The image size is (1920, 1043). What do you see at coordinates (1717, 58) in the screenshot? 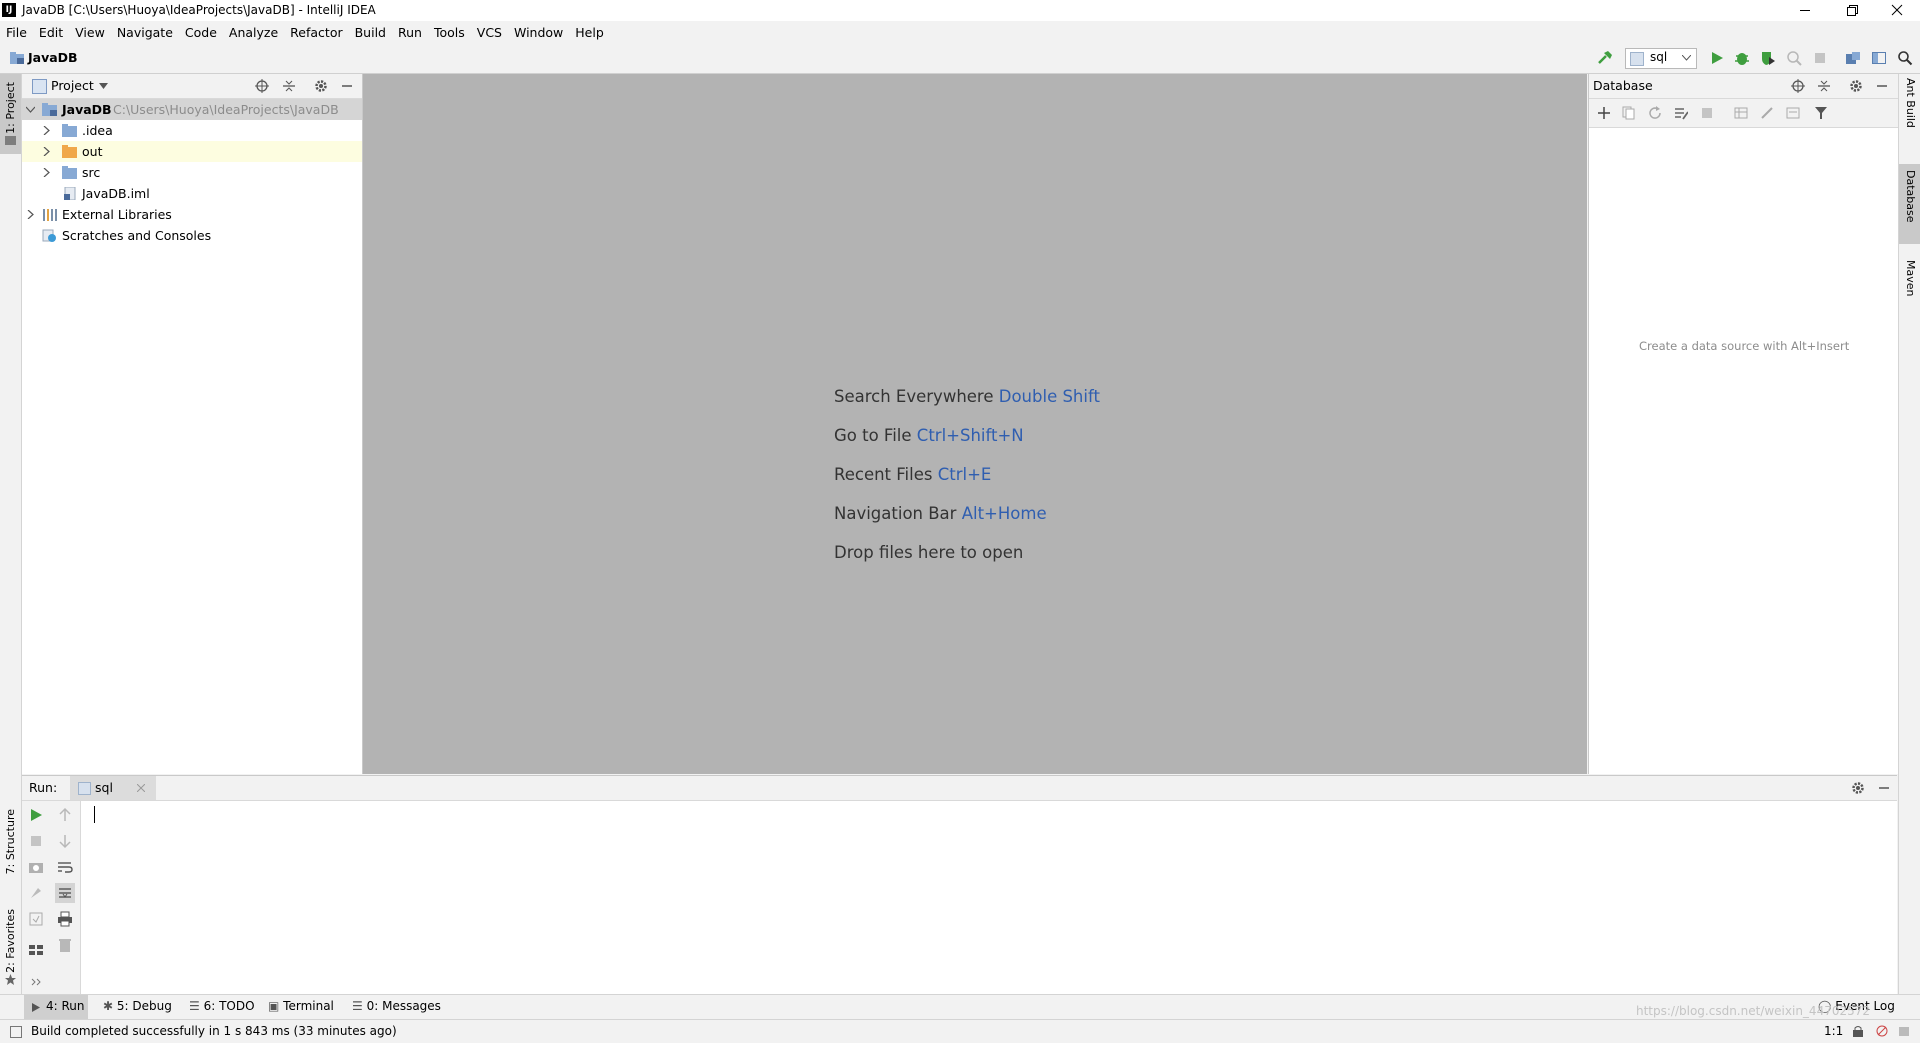
I see `run-icon` at bounding box center [1717, 58].